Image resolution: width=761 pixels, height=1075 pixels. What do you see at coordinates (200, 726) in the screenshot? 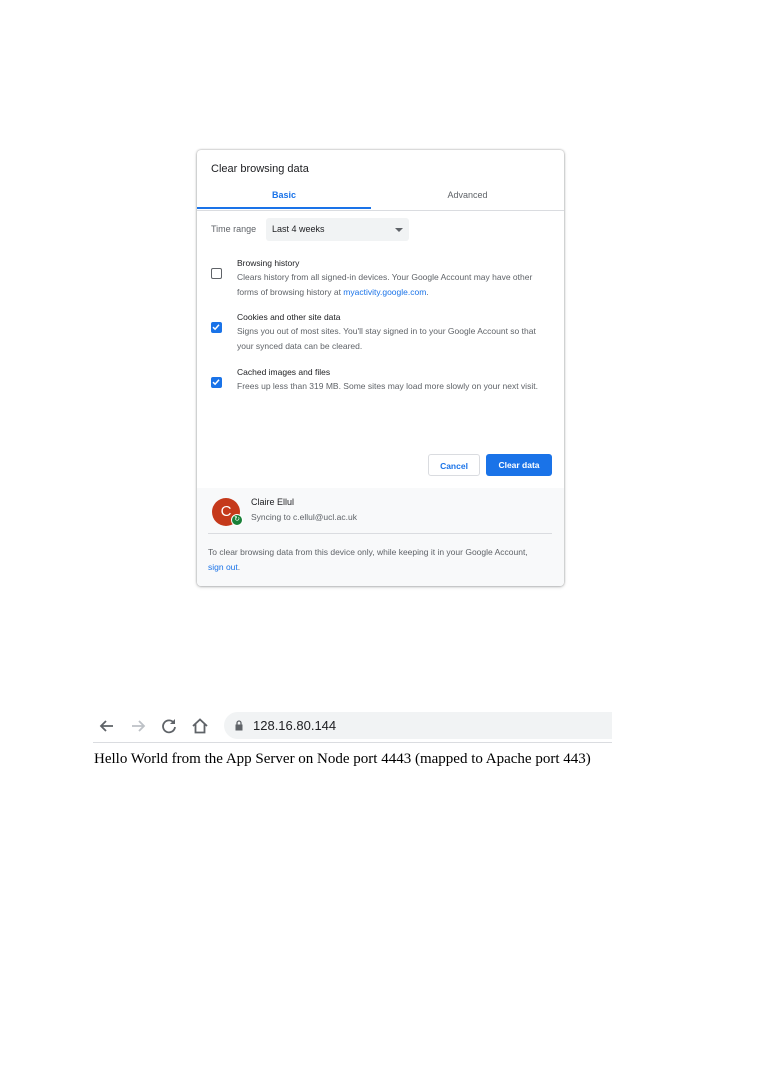
I see `home-icon` at bounding box center [200, 726].